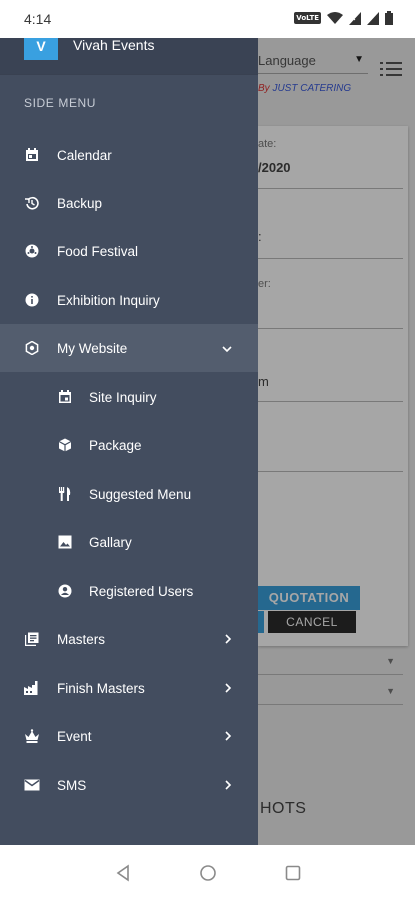 This screenshot has width=415, height=900. Describe the element at coordinates (129, 688) in the screenshot. I see `menu-item-finish-masters: Finish Masters` at that location.